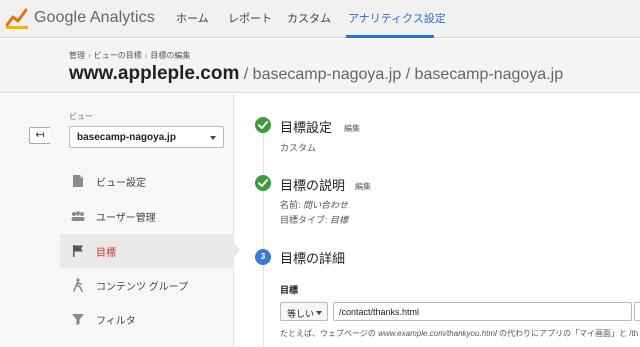 The width and height of the screenshot is (640, 347). I want to click on document-icon, so click(78, 181).